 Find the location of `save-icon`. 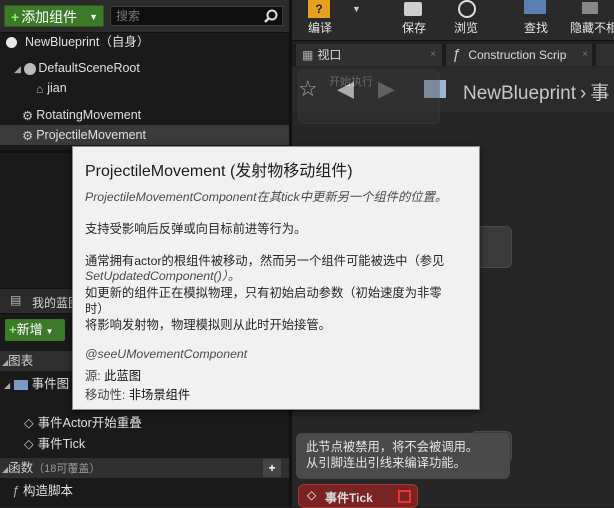

save-icon is located at coordinates (413, 9).